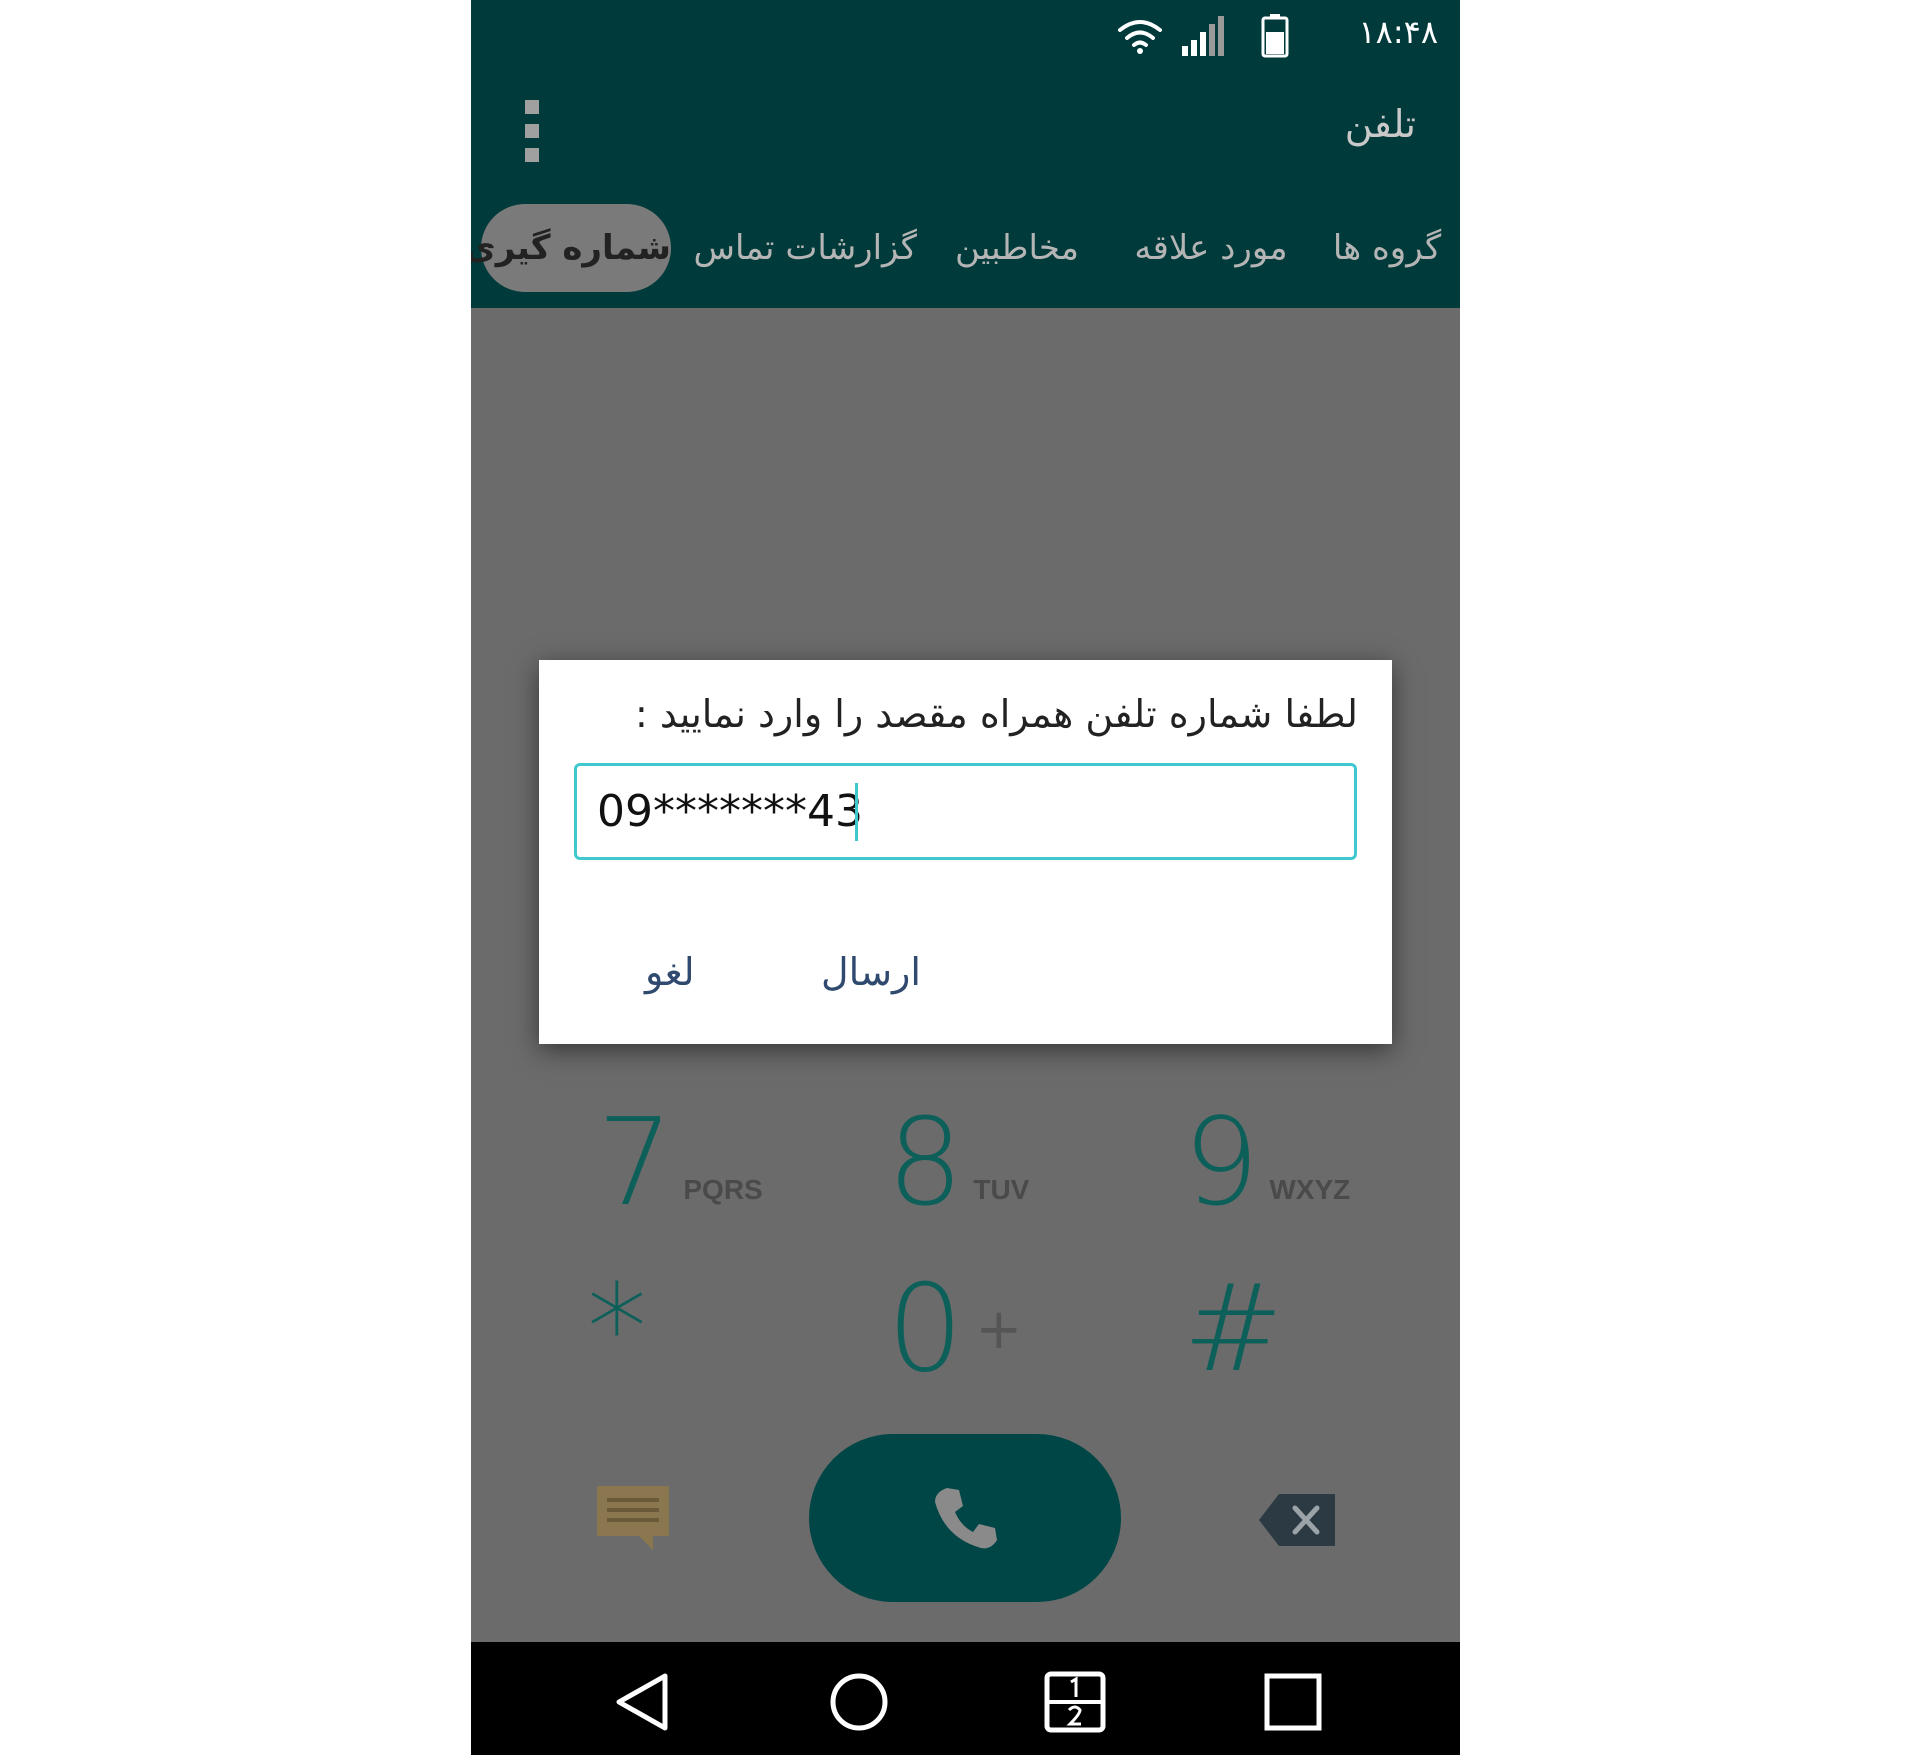 The image size is (1920, 1755). Describe the element at coordinates (1310, 1189) in the screenshot. I see `key-letters: WXYZ` at that location.